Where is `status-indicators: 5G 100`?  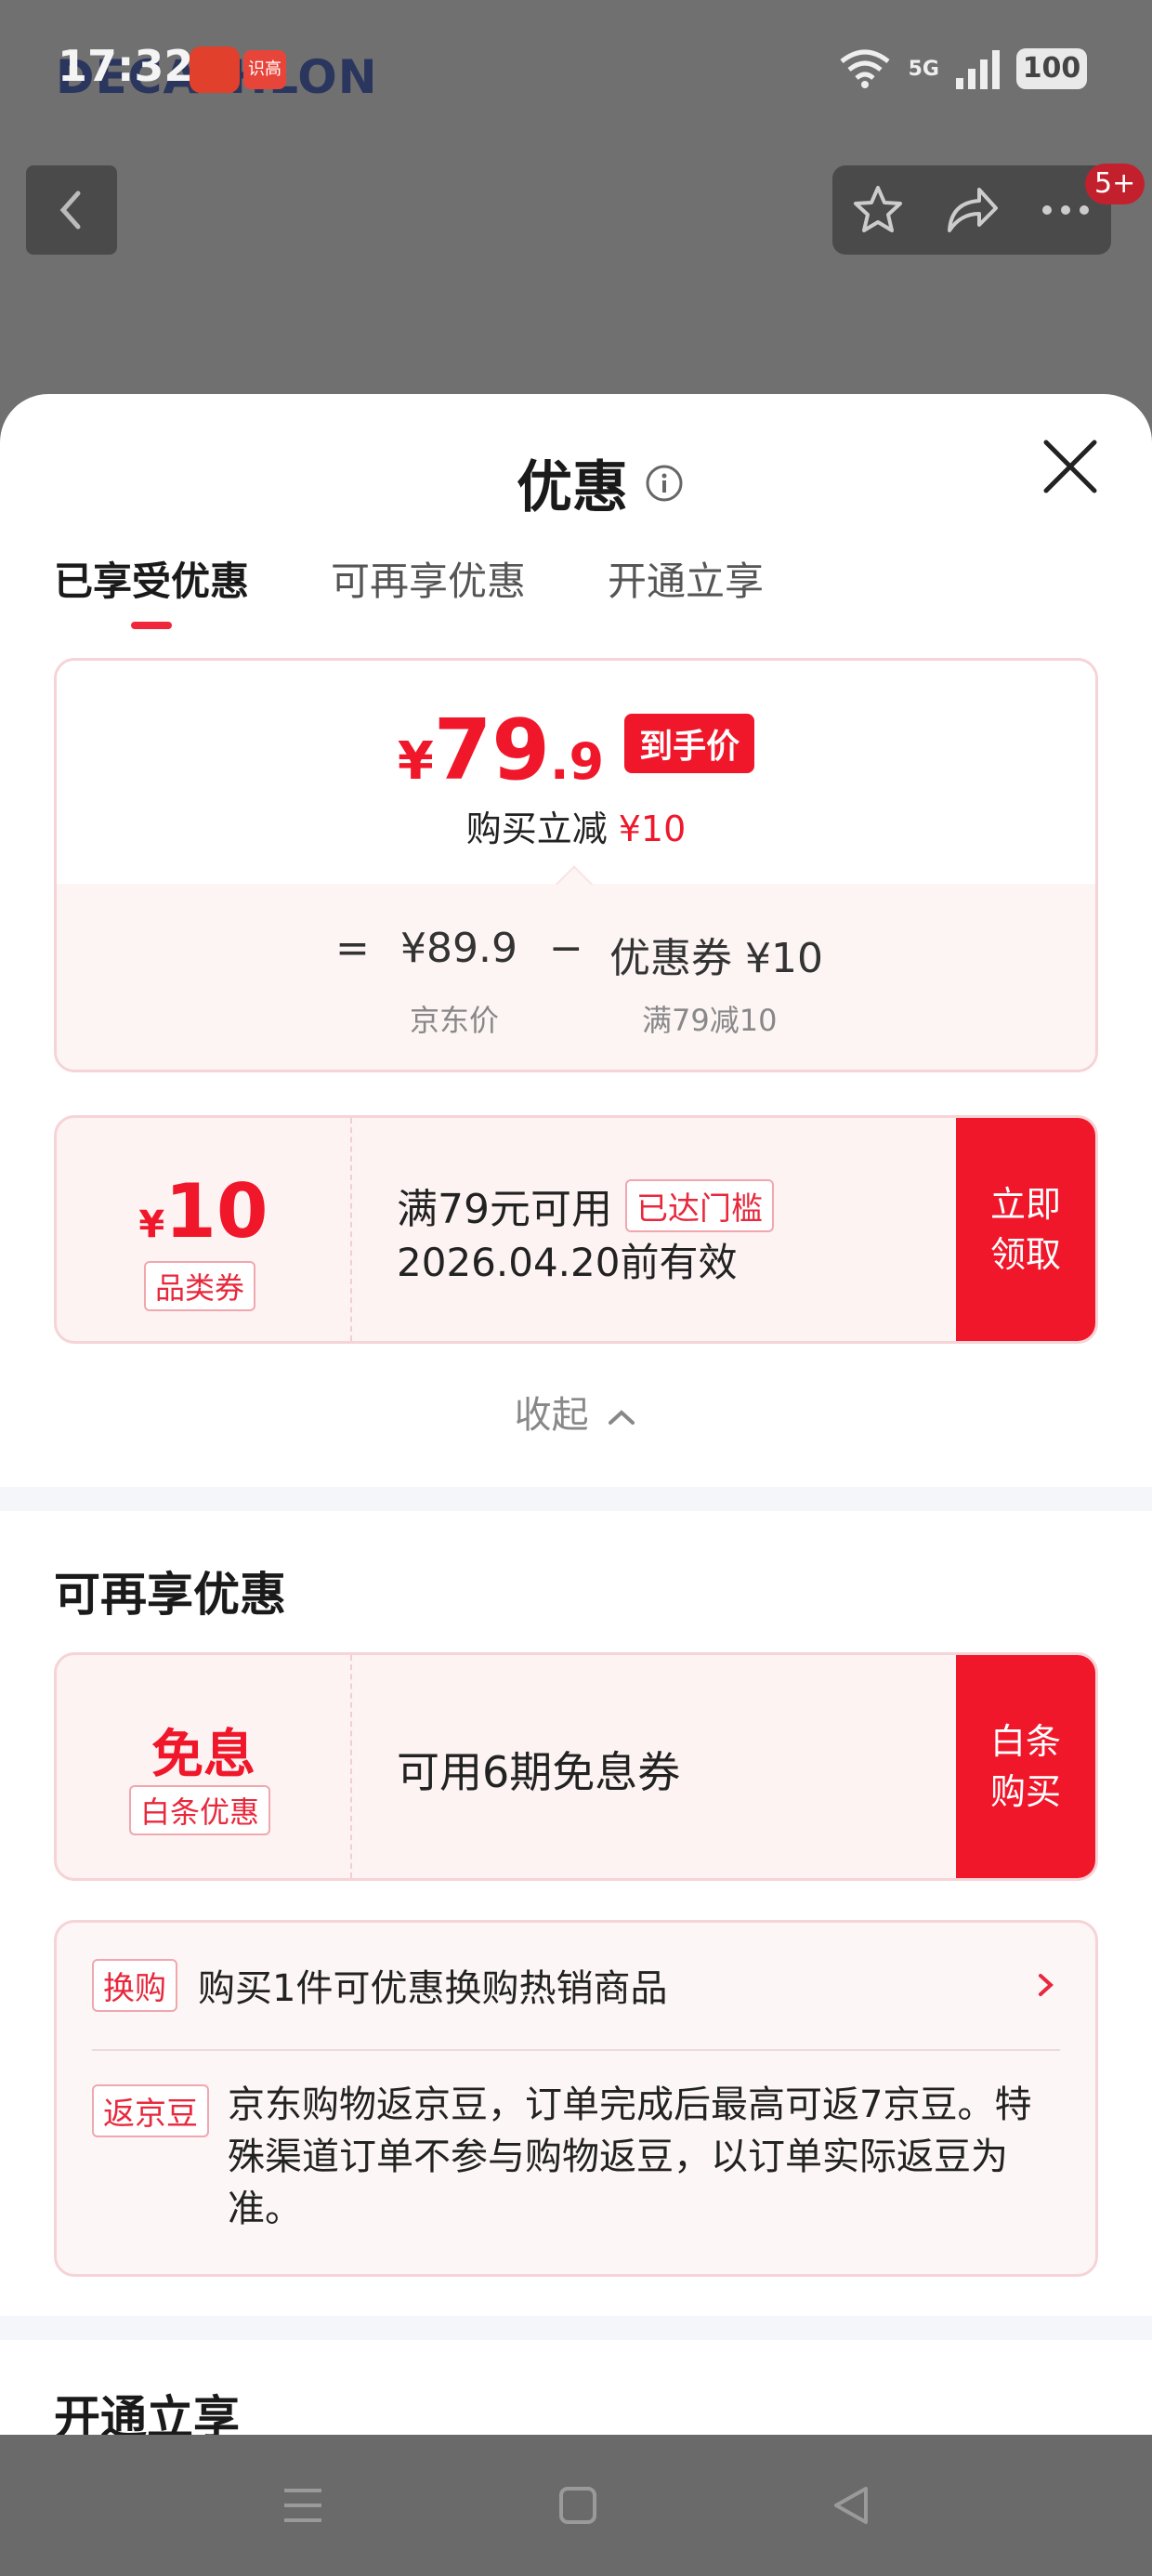 status-indicators: 5G 100 is located at coordinates (962, 69).